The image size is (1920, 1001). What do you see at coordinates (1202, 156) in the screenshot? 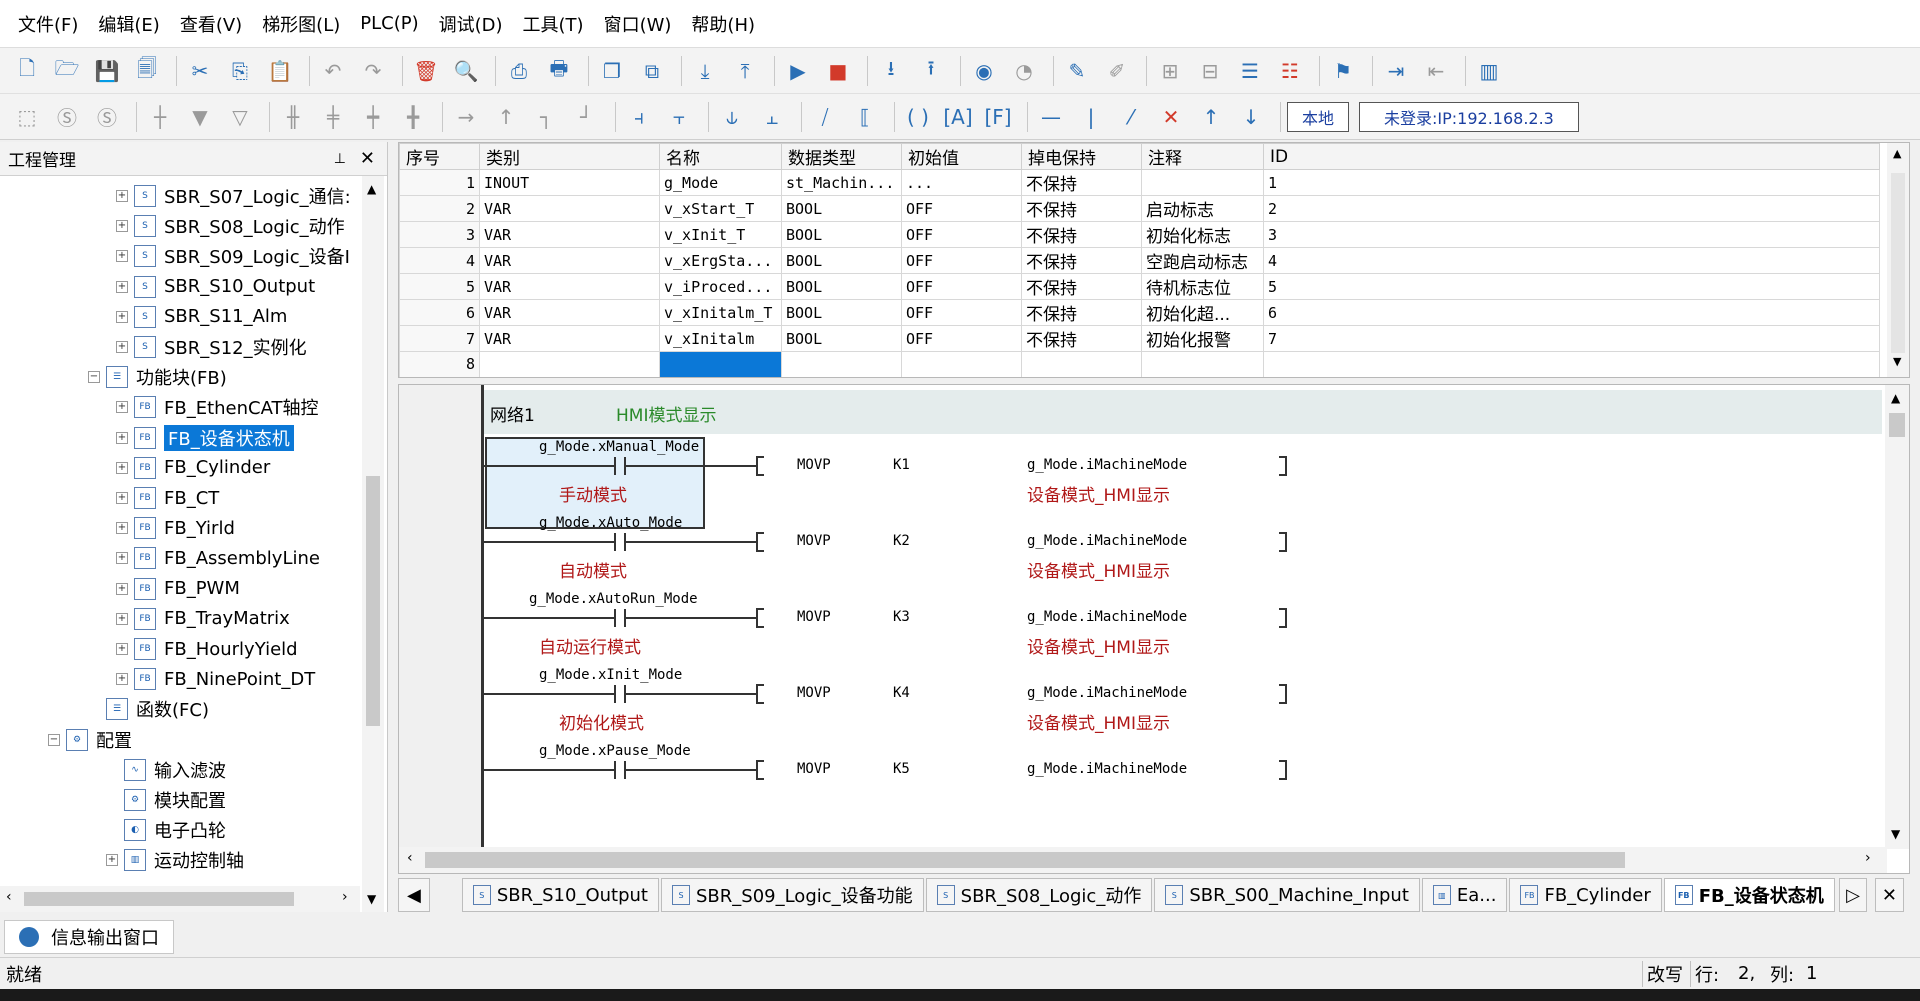
I see `column-header: 注释` at bounding box center [1202, 156].